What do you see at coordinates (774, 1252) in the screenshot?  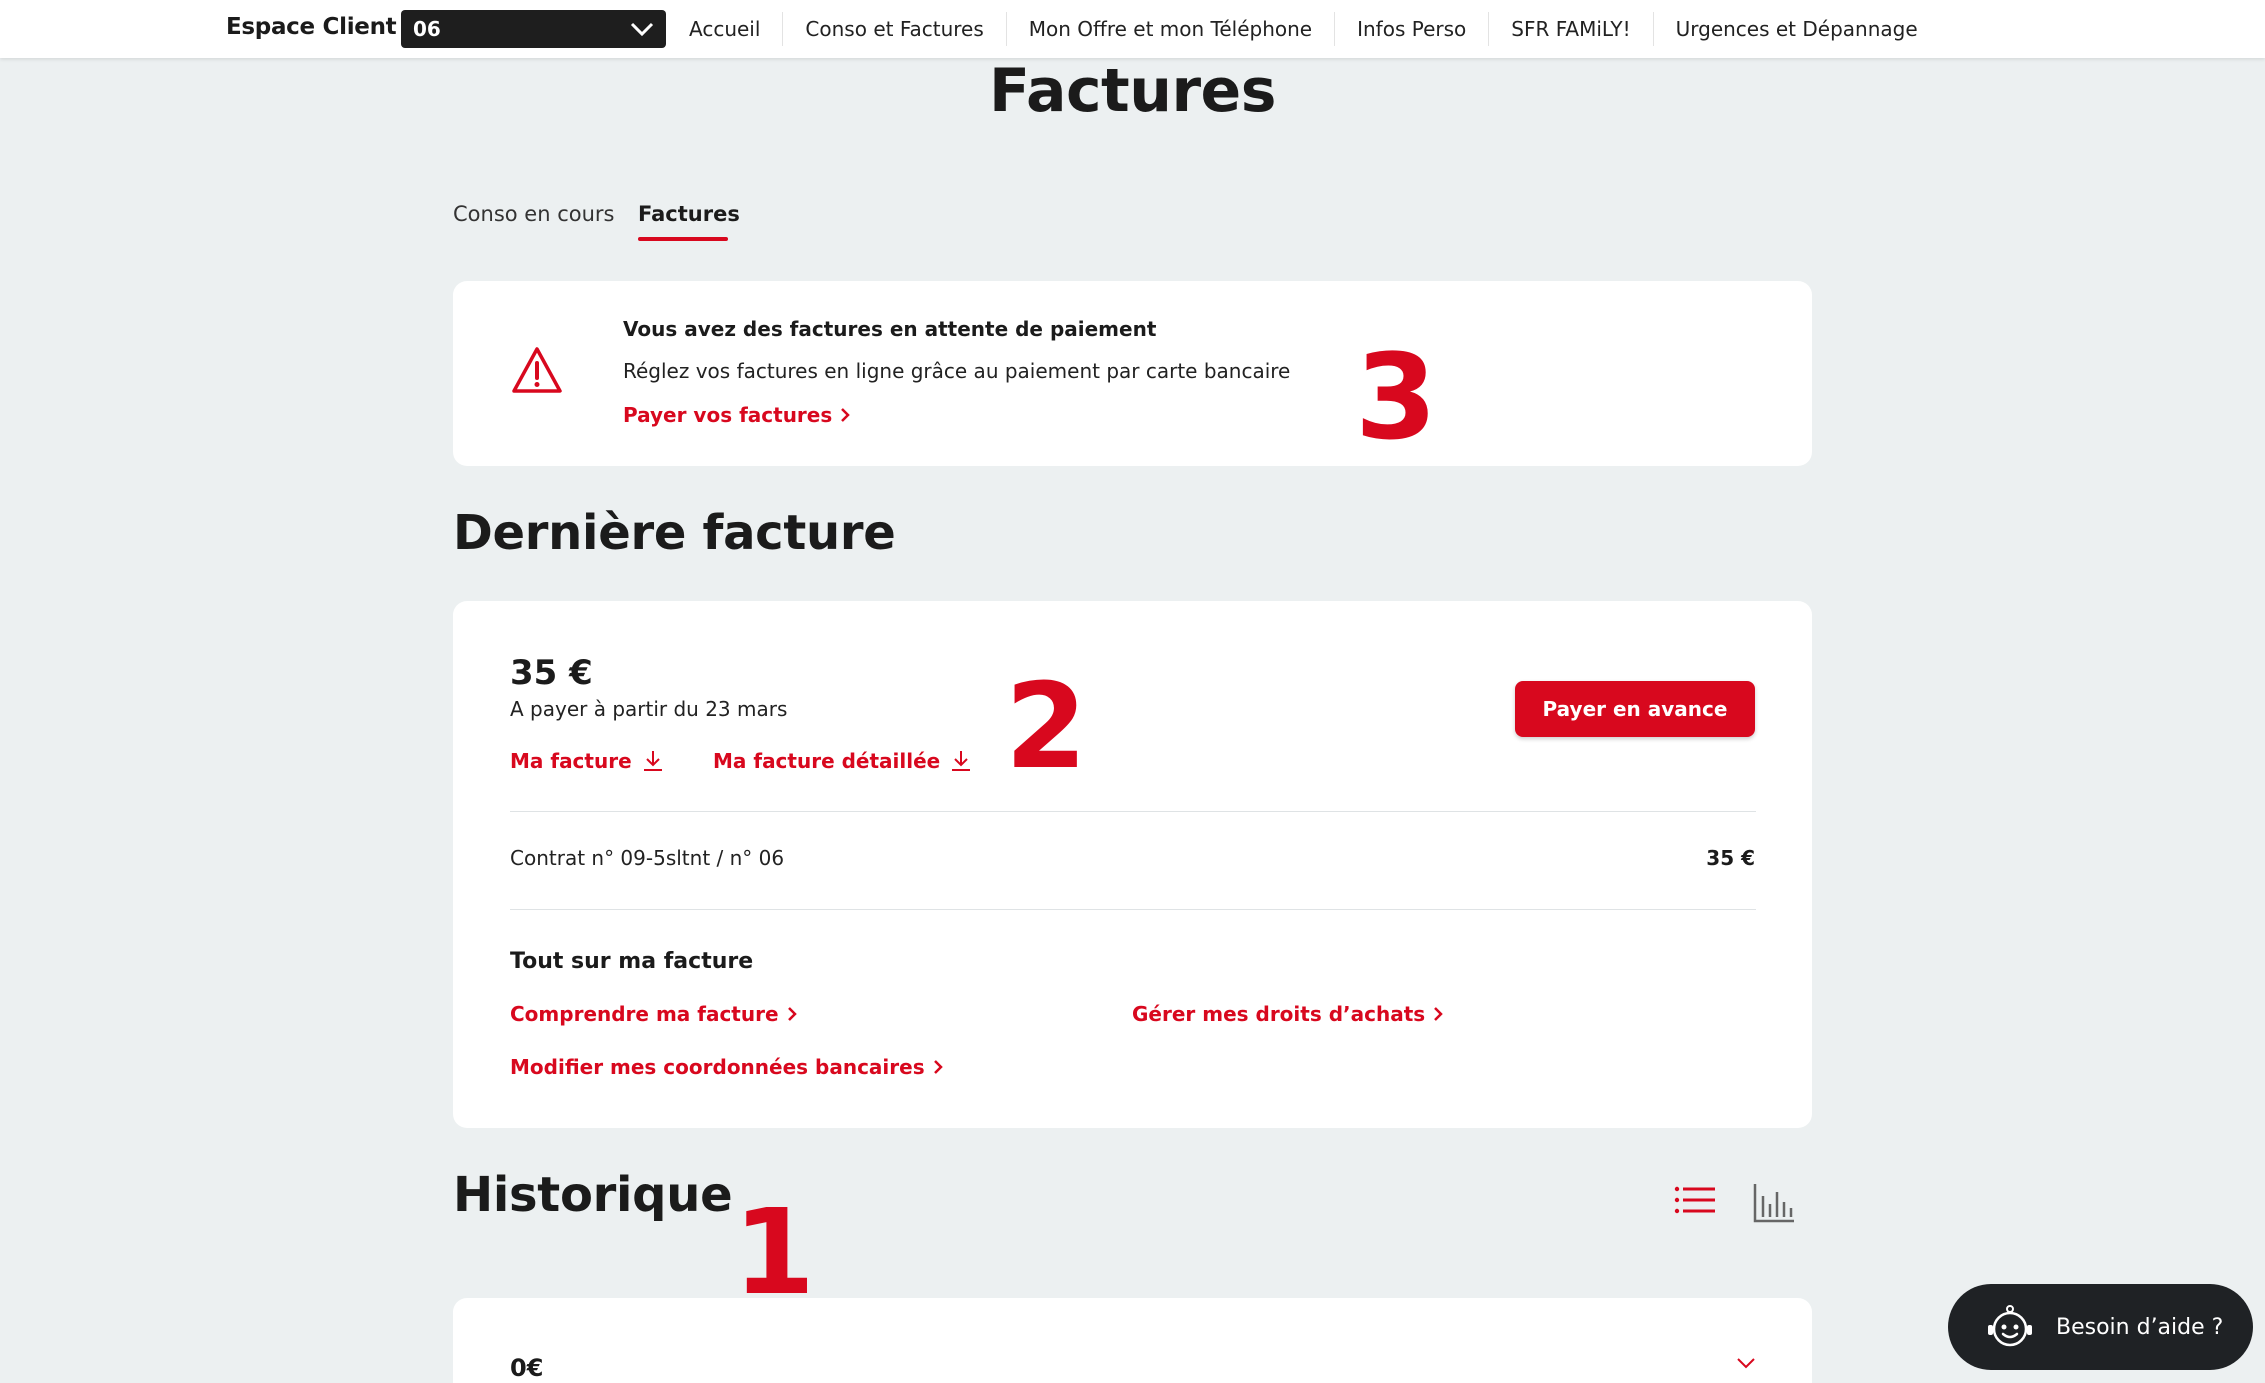 I see `annotation-number-1: 1` at bounding box center [774, 1252].